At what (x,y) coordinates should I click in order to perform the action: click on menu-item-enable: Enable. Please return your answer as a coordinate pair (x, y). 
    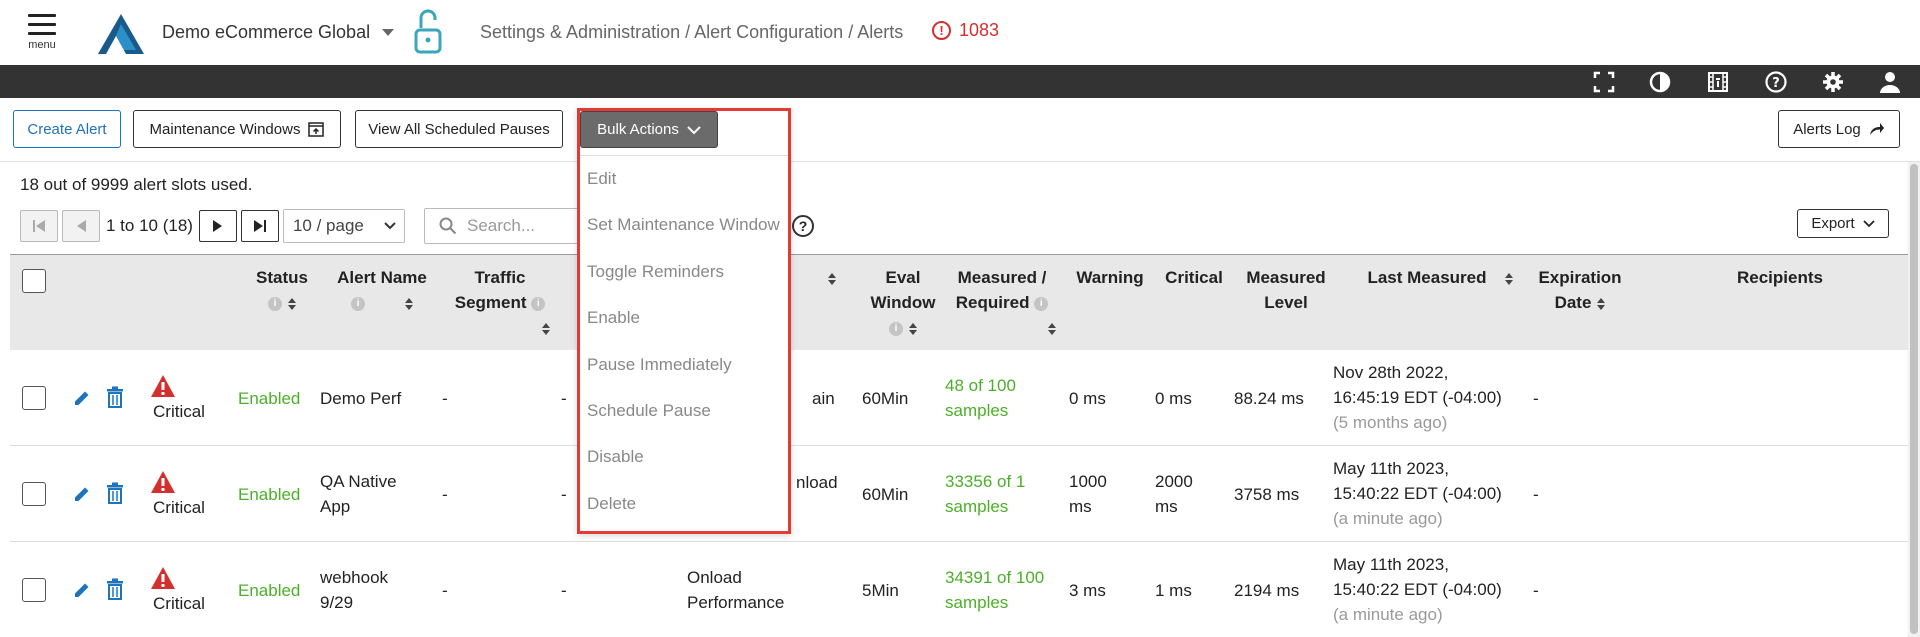
    Looking at the image, I should click on (684, 318).